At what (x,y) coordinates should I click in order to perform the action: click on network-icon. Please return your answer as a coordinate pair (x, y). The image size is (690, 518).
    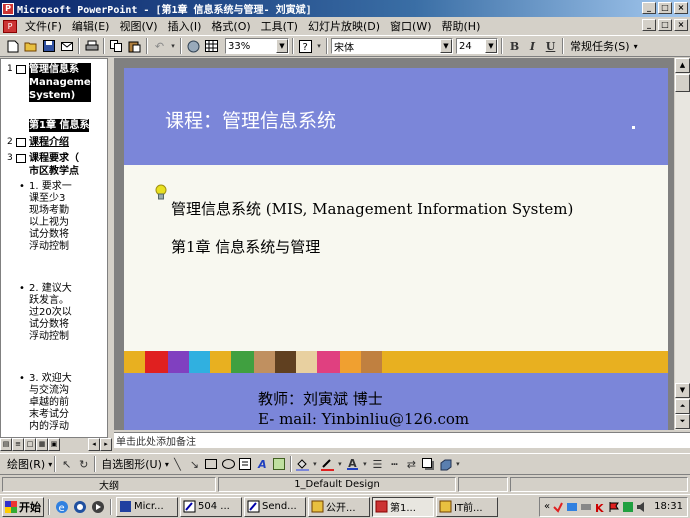
    Looking at the image, I should click on (572, 507).